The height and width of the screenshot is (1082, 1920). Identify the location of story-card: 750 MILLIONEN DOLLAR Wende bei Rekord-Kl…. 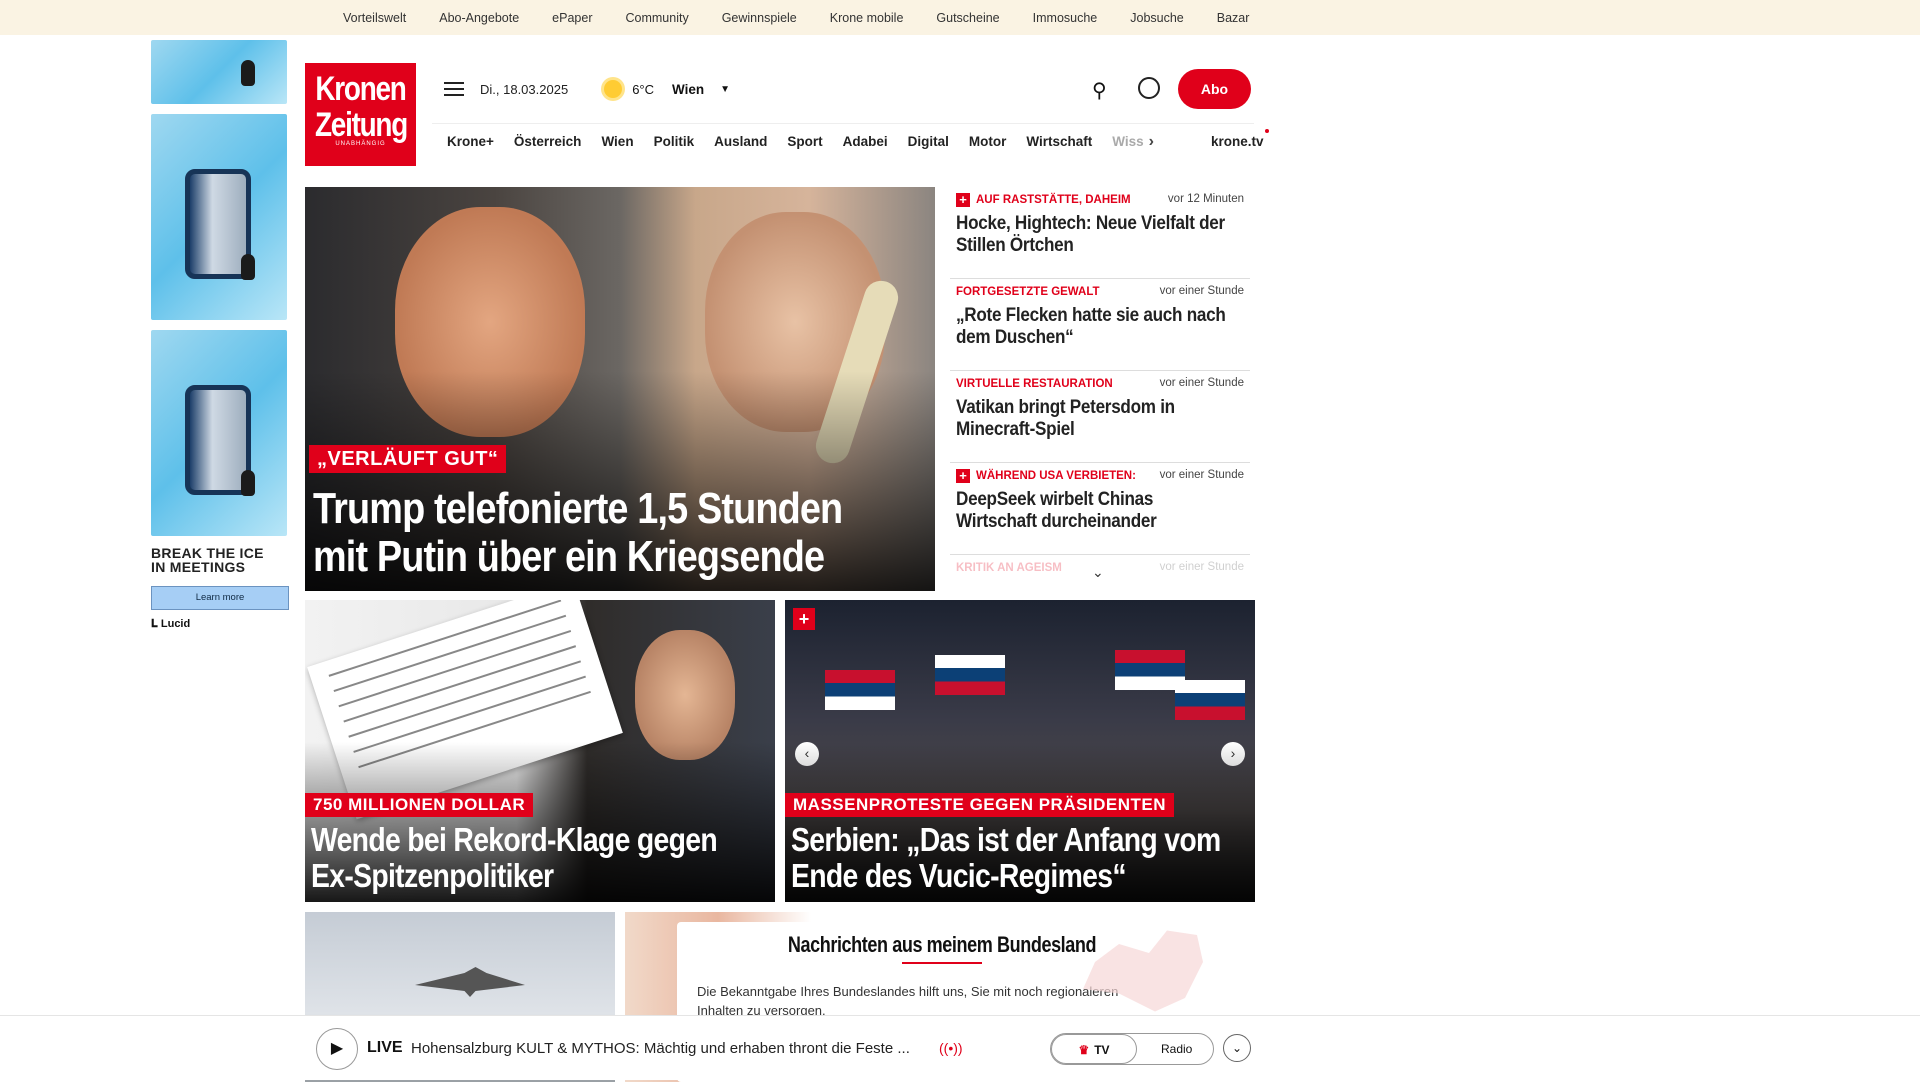
(540, 751).